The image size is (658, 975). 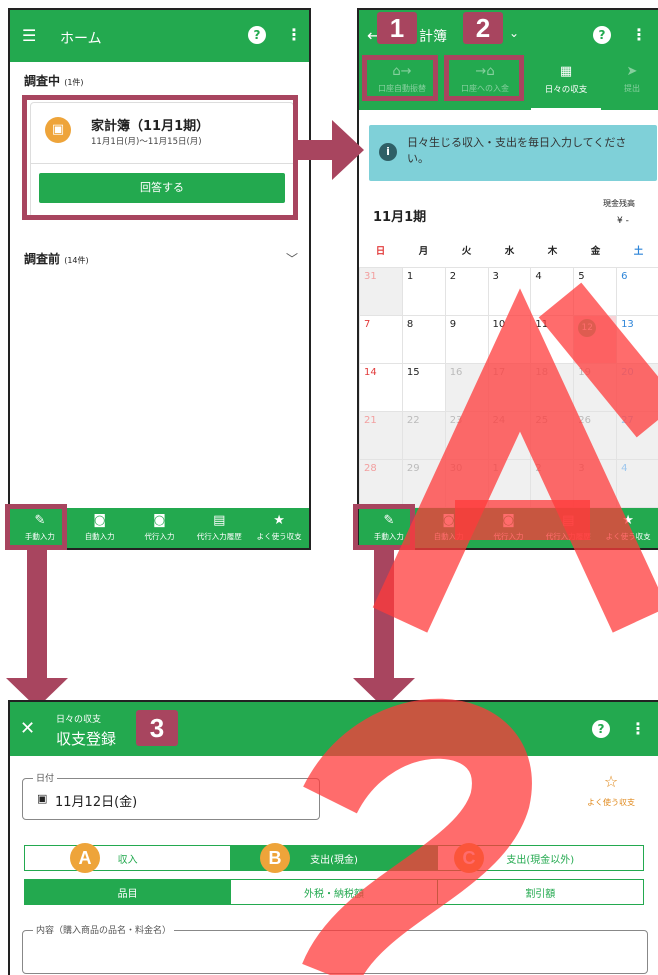 I want to click on favorite-button: ☆ よく使う収支, so click(x=611, y=790).